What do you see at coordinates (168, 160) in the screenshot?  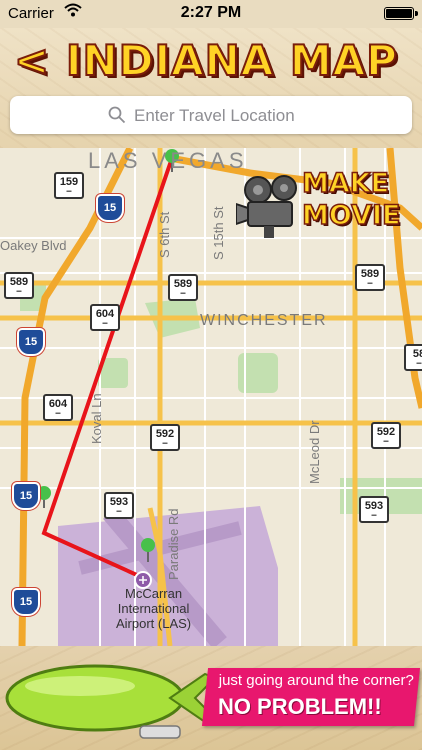 I see `city-label: LAS VEGAS` at bounding box center [168, 160].